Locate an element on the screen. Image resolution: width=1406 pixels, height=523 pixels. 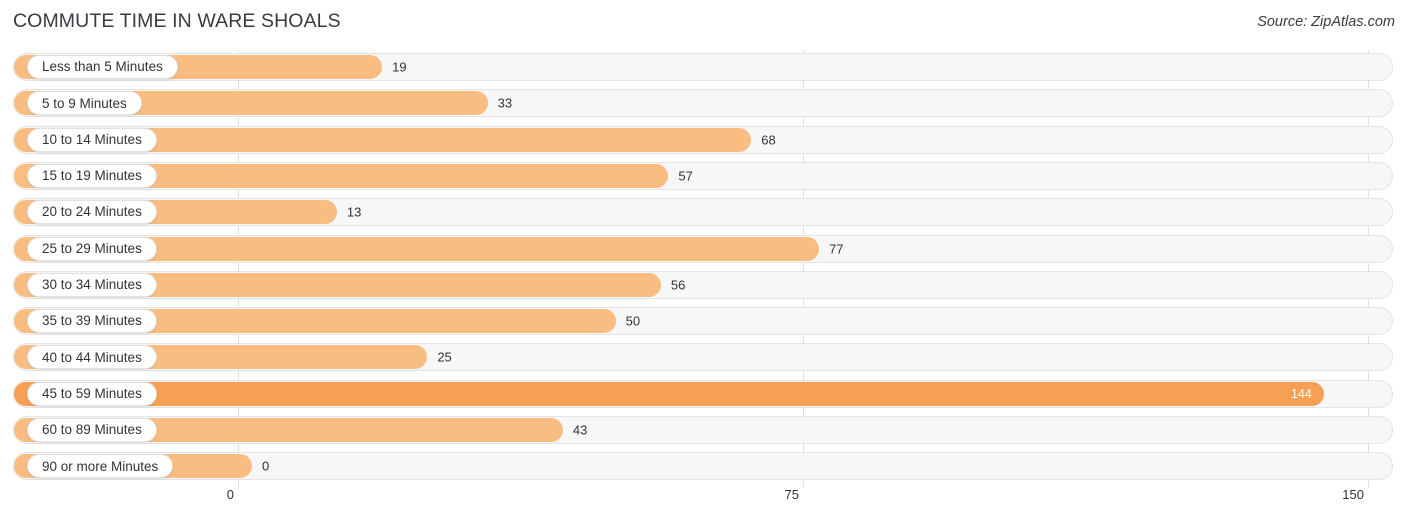
category-label: 5 to 9 Minutes is located at coordinates (84, 103).